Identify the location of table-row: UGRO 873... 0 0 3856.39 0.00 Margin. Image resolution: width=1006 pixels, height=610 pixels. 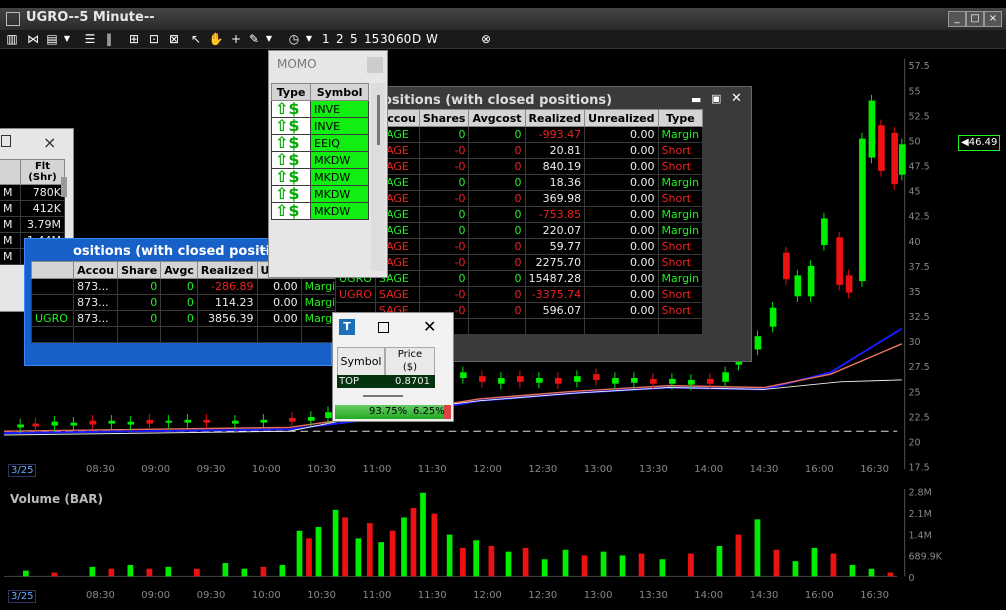
(188, 318).